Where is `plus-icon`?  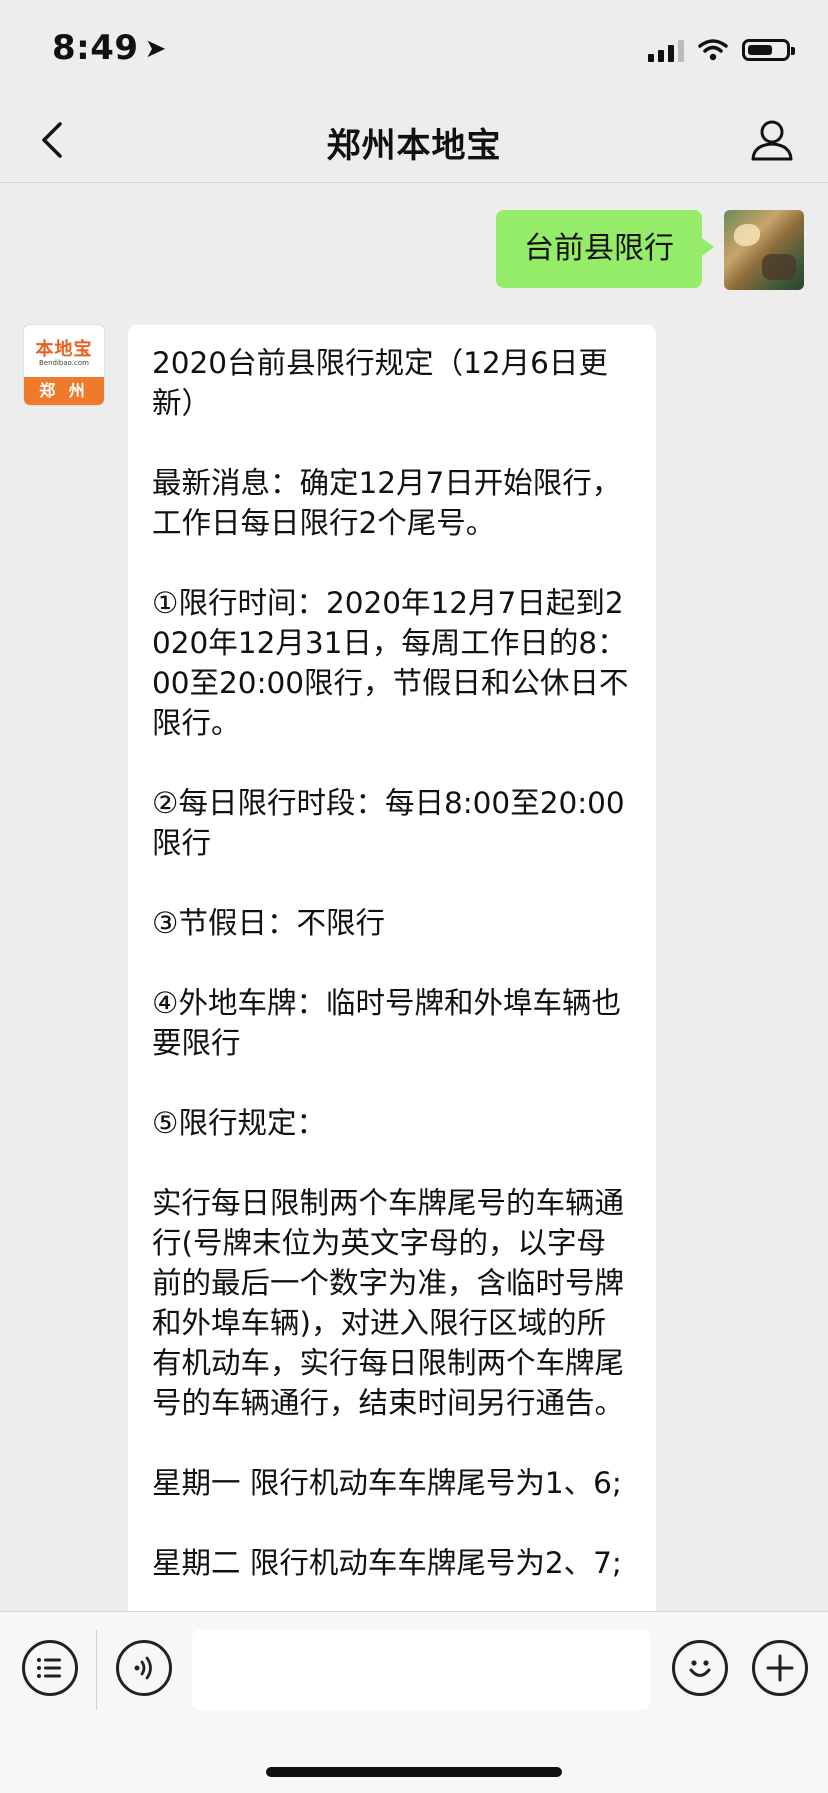
plus-icon is located at coordinates (780, 1668).